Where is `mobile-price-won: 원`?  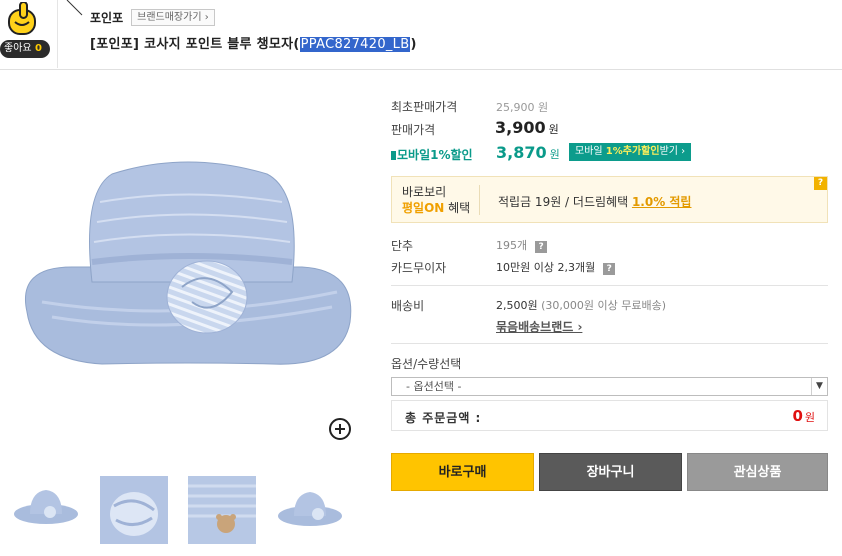 mobile-price-won: 원 is located at coordinates (554, 154).